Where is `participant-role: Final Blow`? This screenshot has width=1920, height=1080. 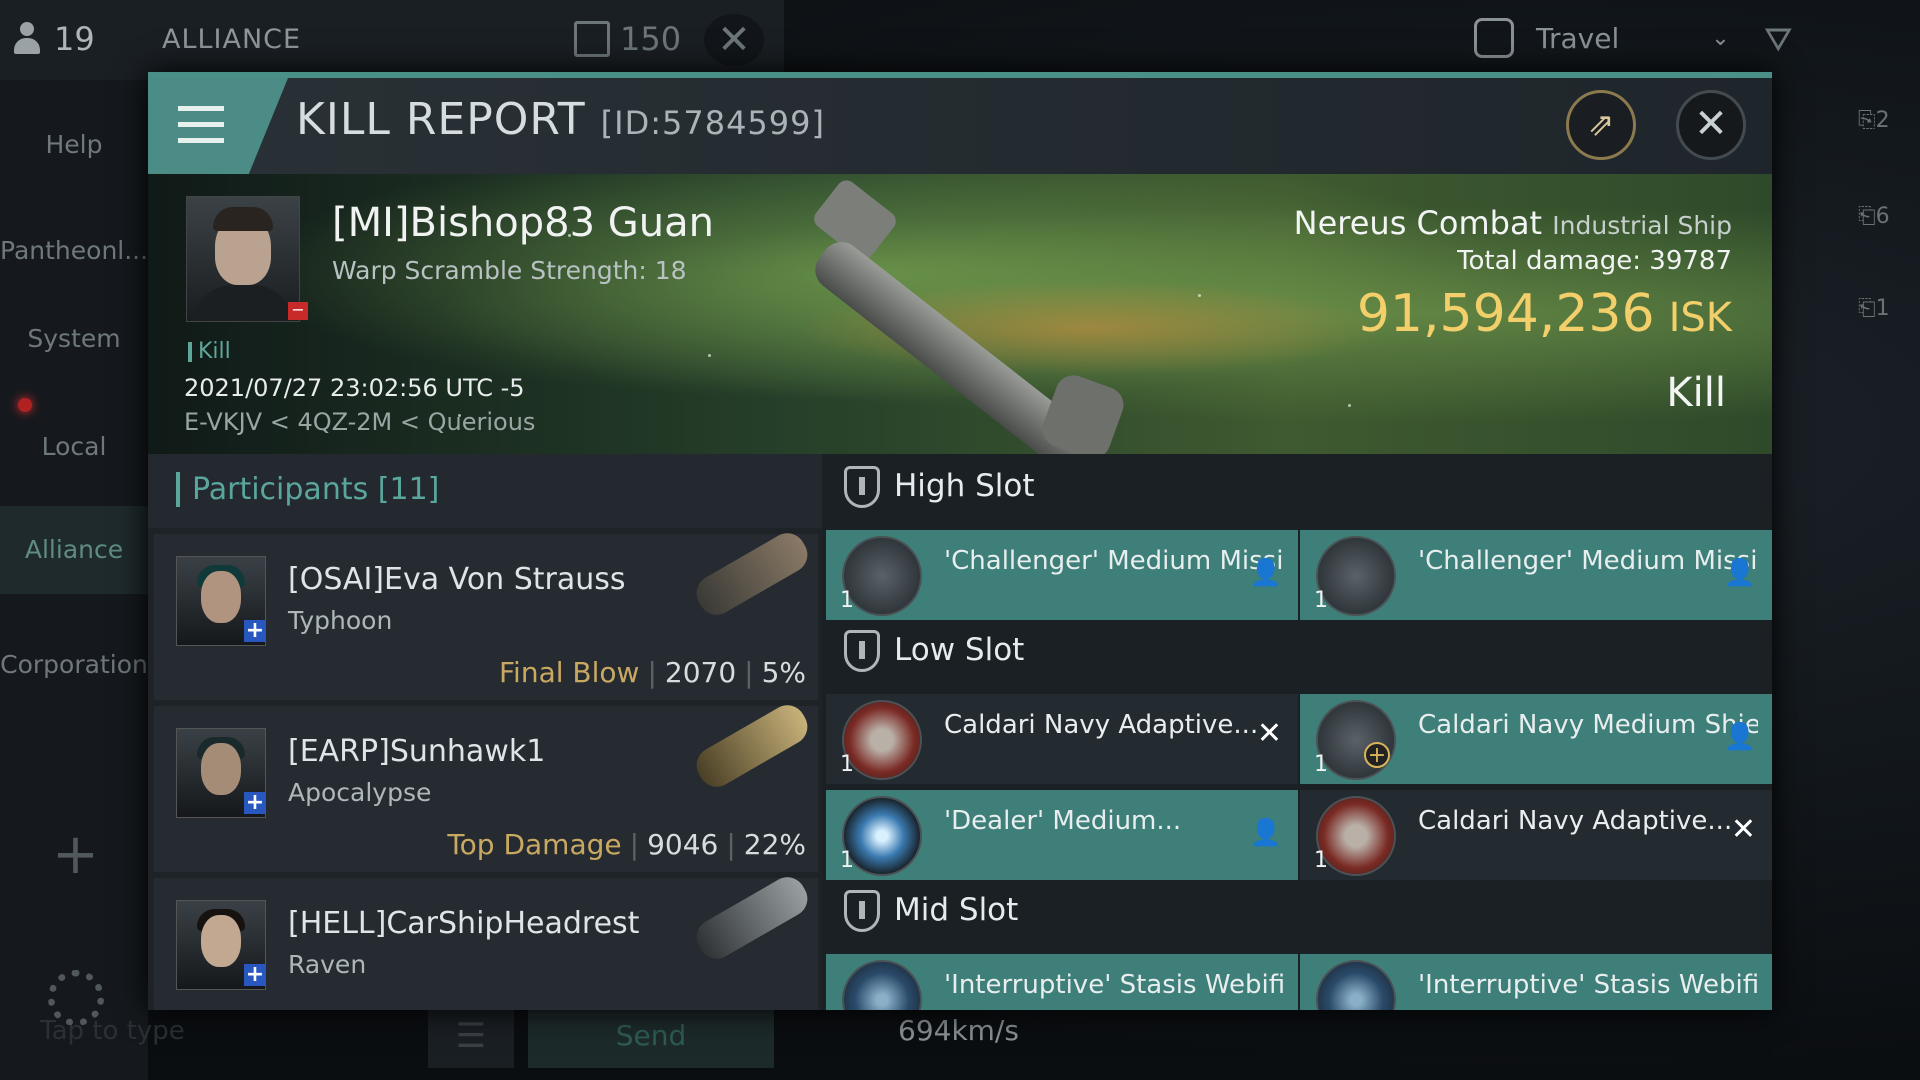 participant-role: Final Blow is located at coordinates (569, 672).